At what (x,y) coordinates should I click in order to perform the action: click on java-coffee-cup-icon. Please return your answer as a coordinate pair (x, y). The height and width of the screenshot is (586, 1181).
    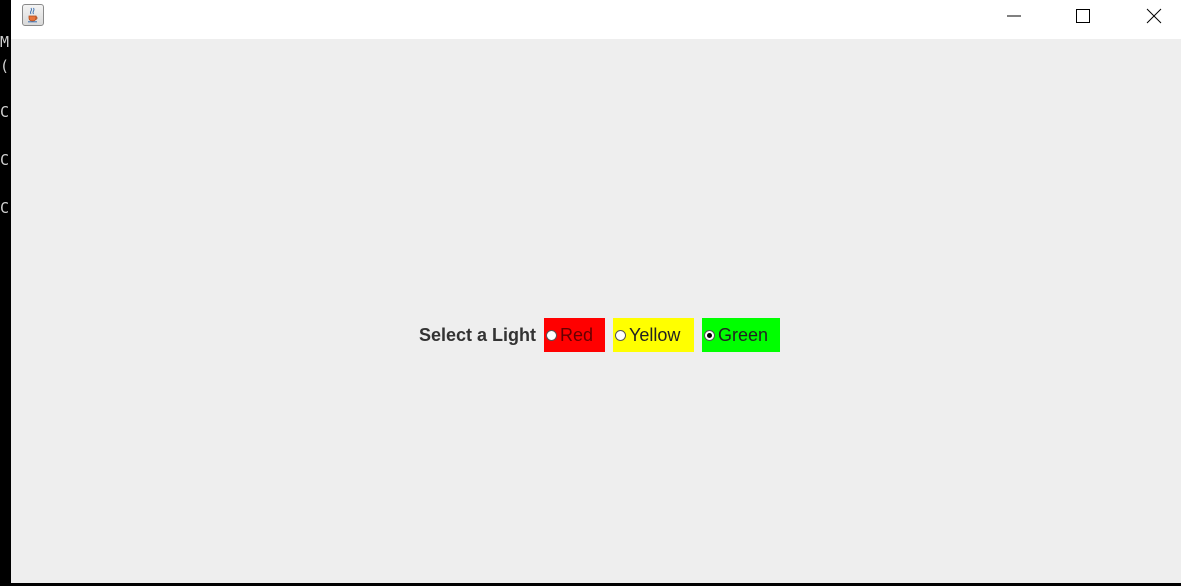
    Looking at the image, I should click on (33, 15).